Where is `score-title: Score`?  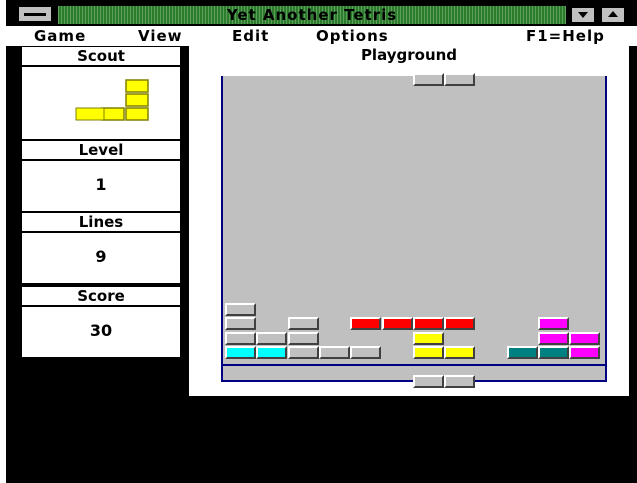
score-title: Score is located at coordinates (101, 297).